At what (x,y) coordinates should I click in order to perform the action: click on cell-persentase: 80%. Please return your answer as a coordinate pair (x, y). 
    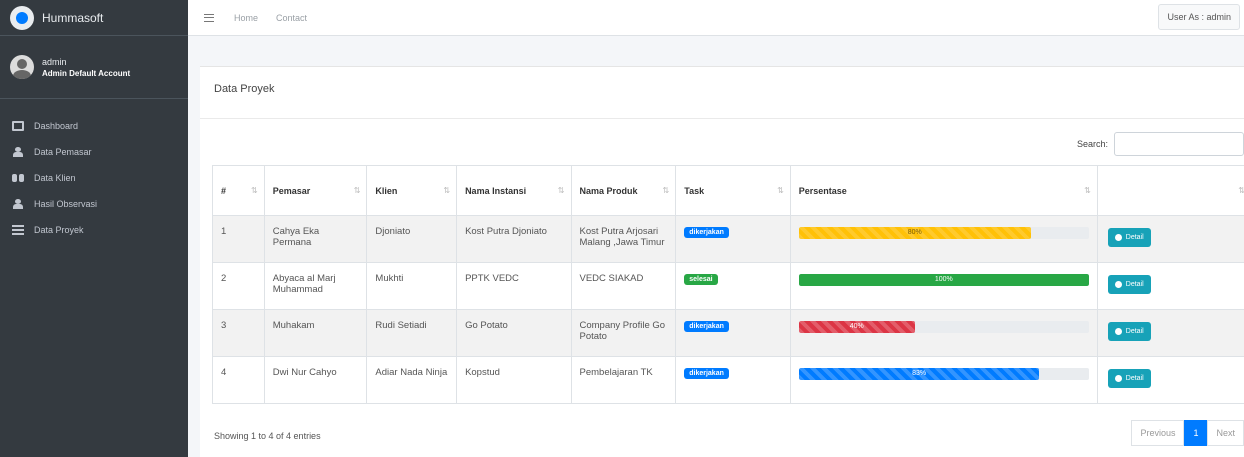
    Looking at the image, I should click on (943, 239).